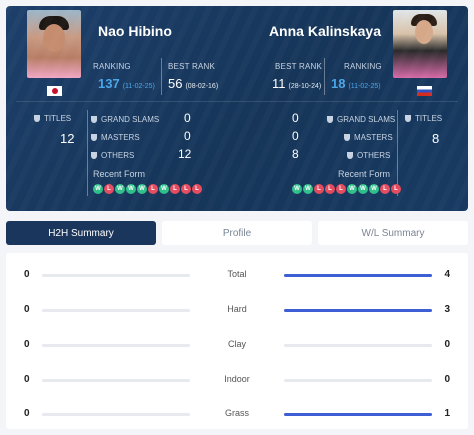  What do you see at coordinates (393, 233) in the screenshot?
I see `tab-wl-summary: W/L Summary` at bounding box center [393, 233].